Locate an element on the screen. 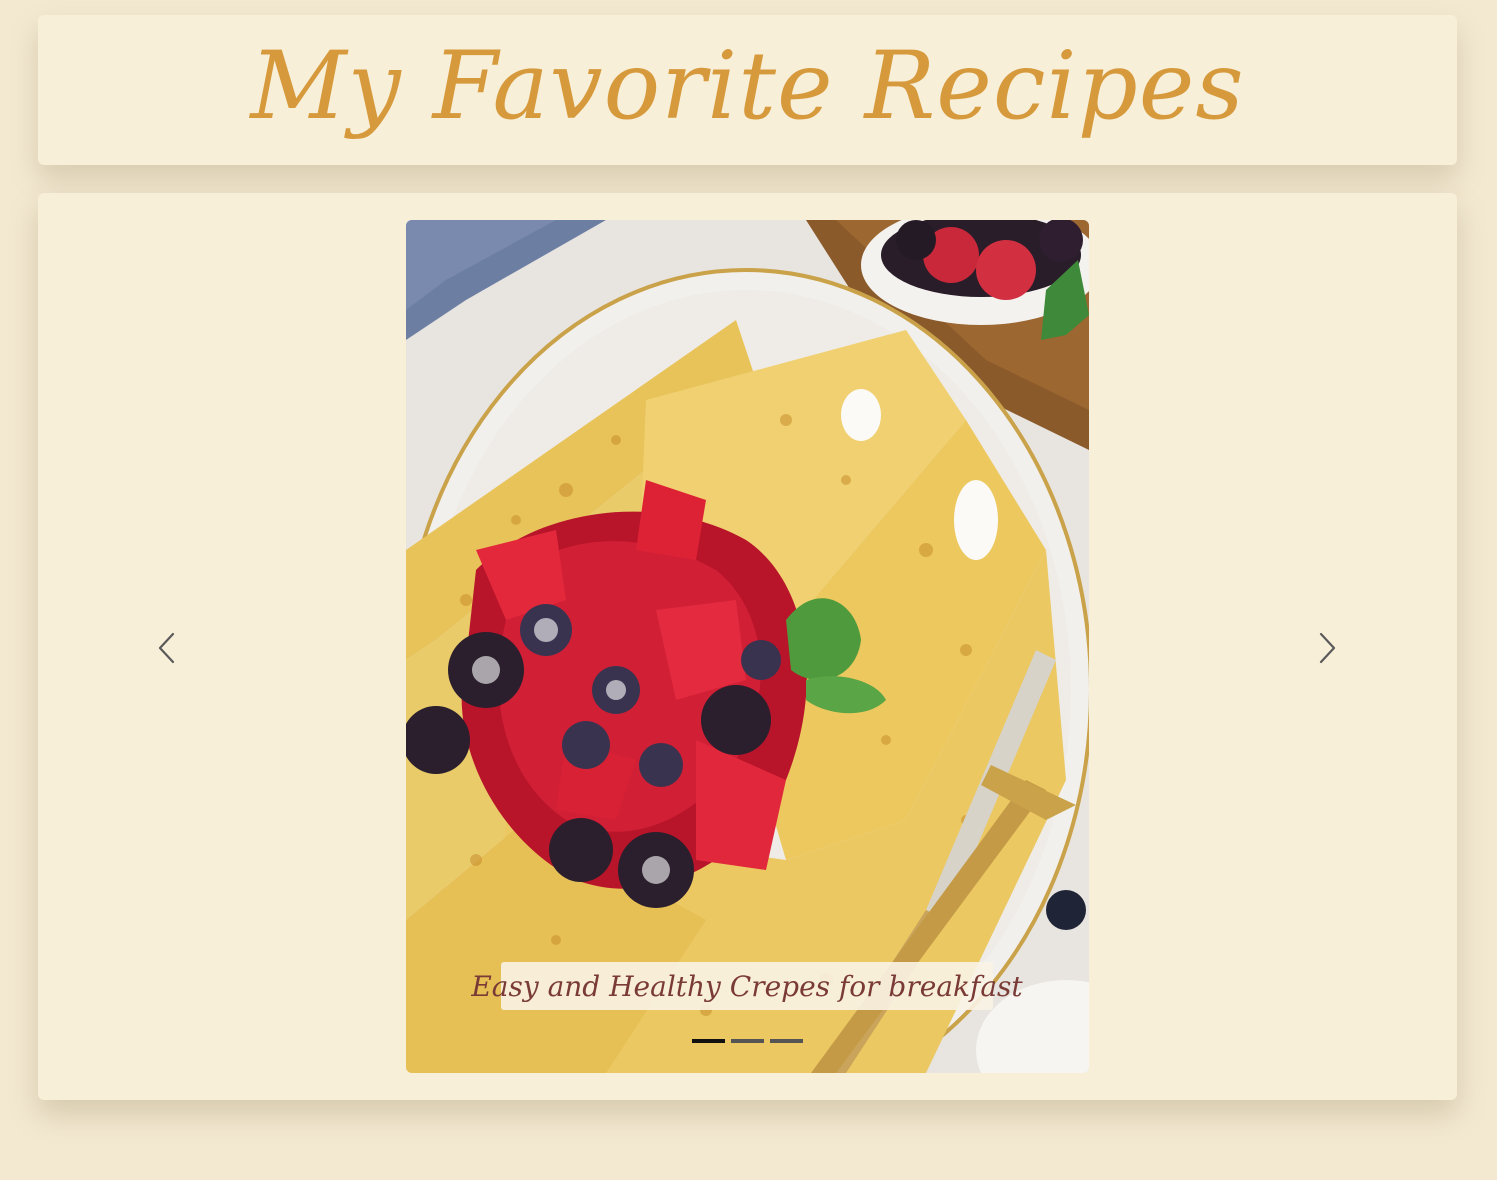 This screenshot has width=1497, height=1180. chevron-right-icon is located at coordinates (1327, 648).